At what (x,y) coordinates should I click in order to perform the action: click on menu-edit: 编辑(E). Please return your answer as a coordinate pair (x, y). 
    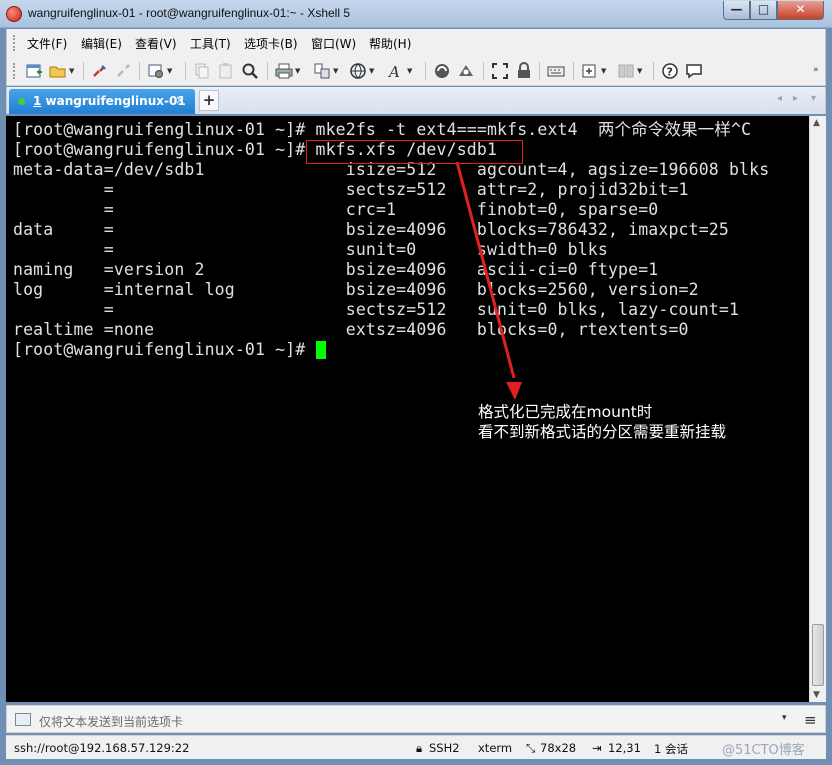
    Looking at the image, I should click on (101, 43).